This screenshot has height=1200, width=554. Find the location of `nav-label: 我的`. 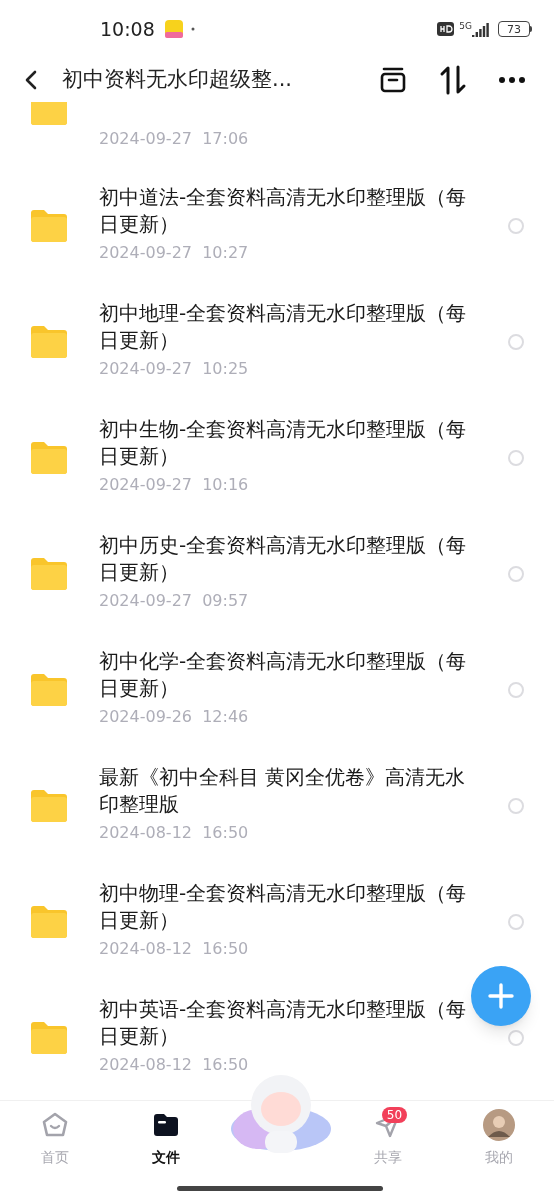

nav-label: 我的 is located at coordinates (498, 1157).